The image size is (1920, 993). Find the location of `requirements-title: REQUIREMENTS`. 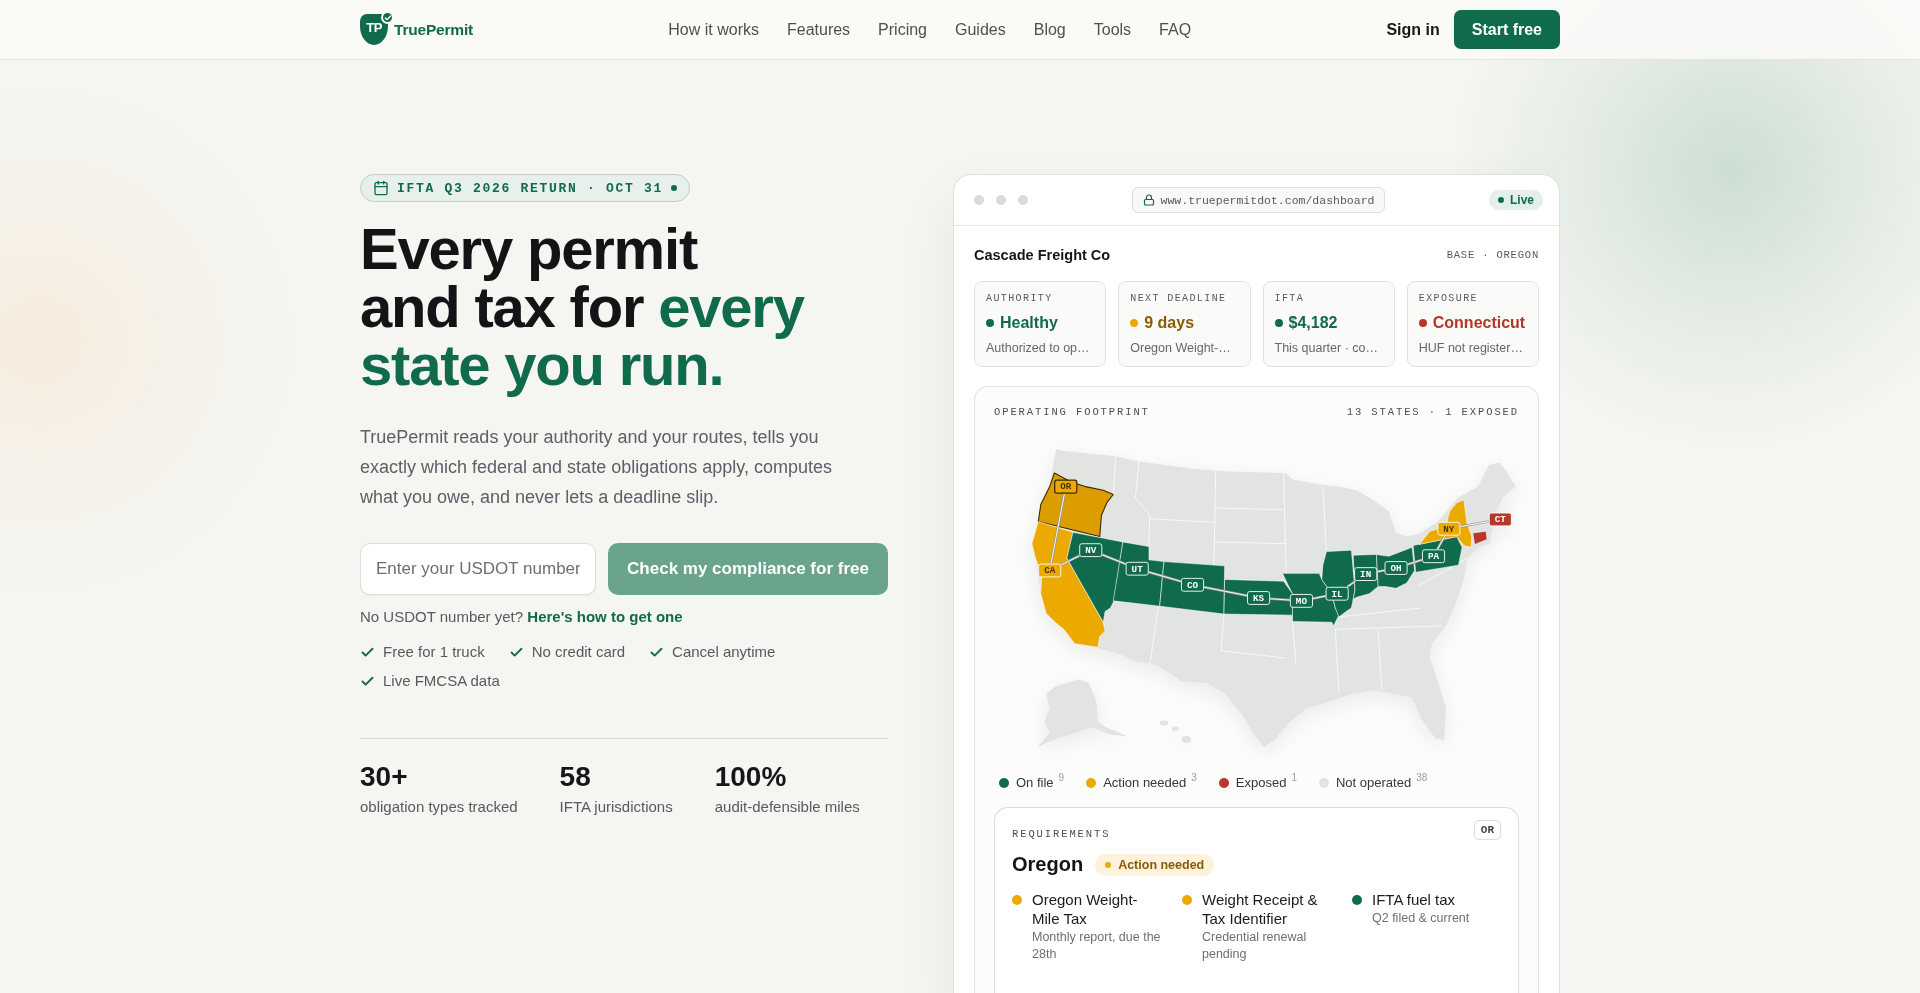

requirements-title: REQUIREMENTS is located at coordinates (1061, 834).